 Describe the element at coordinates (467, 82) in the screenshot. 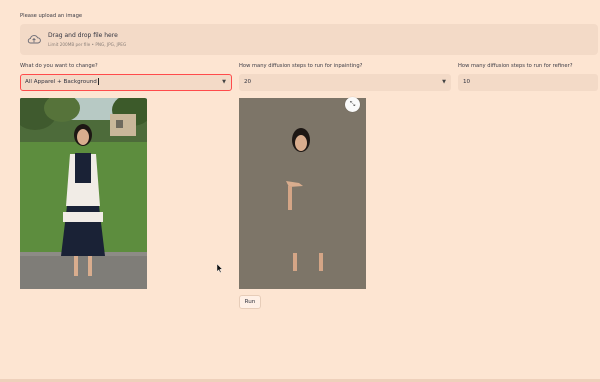

I see `refiner-steps-value: 10` at that location.